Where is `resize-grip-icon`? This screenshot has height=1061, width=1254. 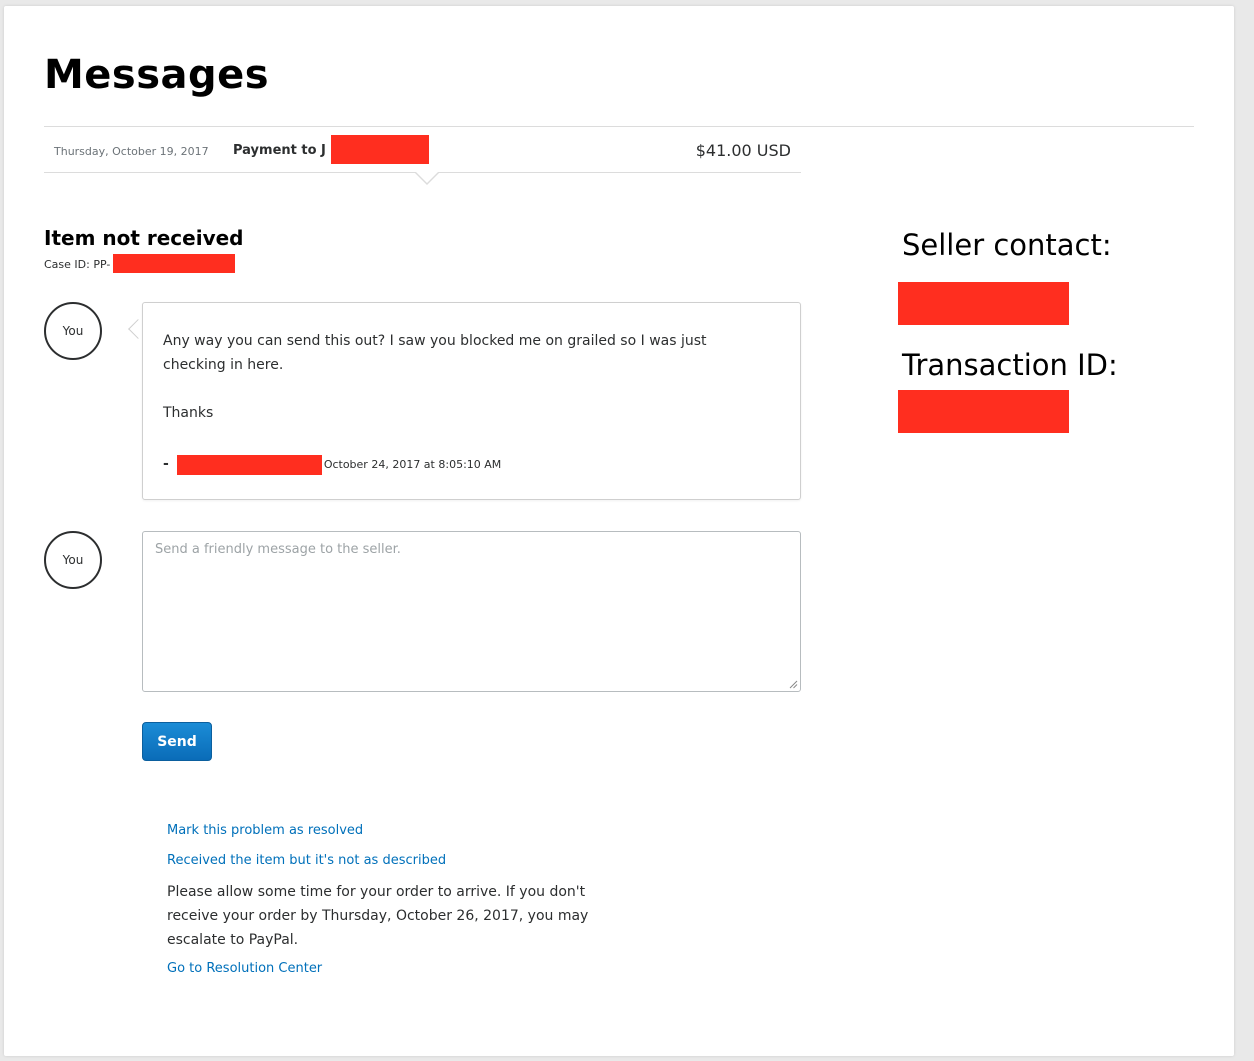 resize-grip-icon is located at coordinates (793, 684).